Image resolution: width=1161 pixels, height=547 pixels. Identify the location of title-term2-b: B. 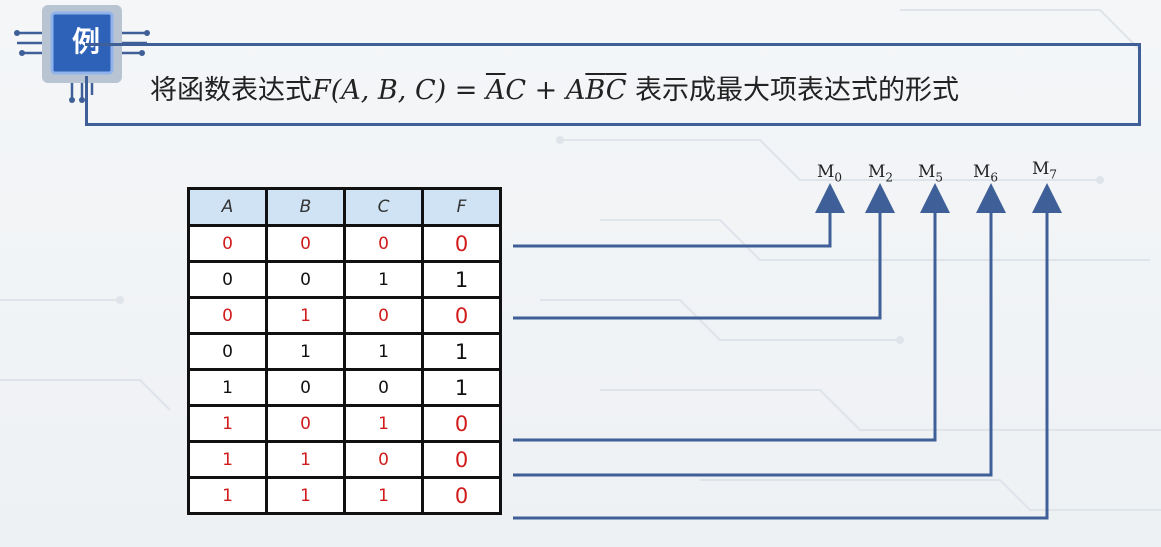
(595, 90).